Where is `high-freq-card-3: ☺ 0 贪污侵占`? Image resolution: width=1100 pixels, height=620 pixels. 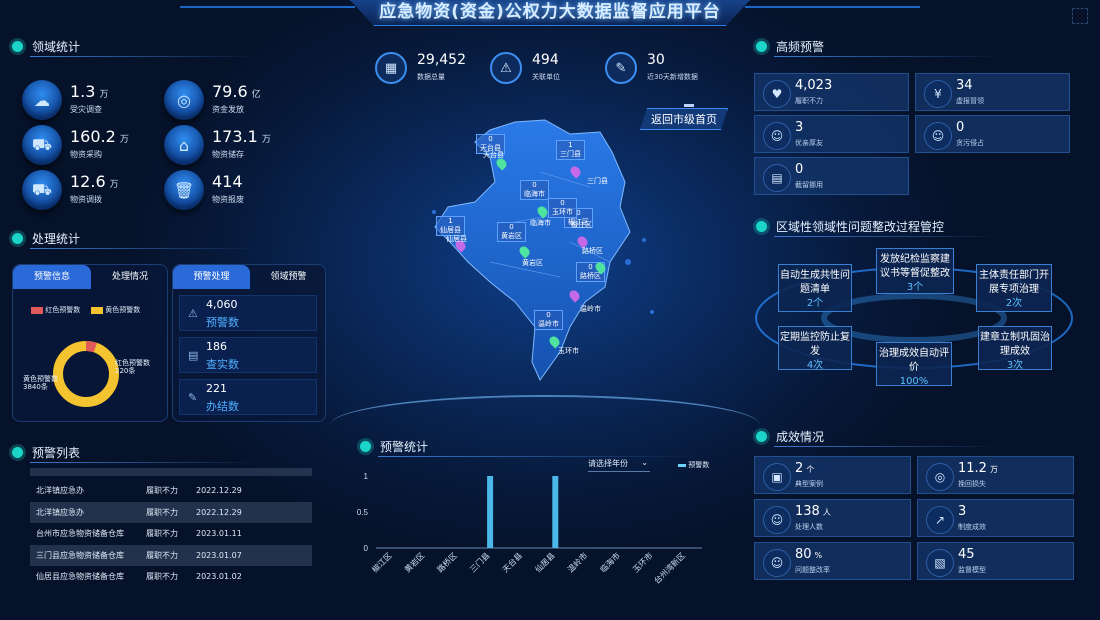
high-freq-card-3: ☺ 0 贪污侵占 is located at coordinates (992, 134).